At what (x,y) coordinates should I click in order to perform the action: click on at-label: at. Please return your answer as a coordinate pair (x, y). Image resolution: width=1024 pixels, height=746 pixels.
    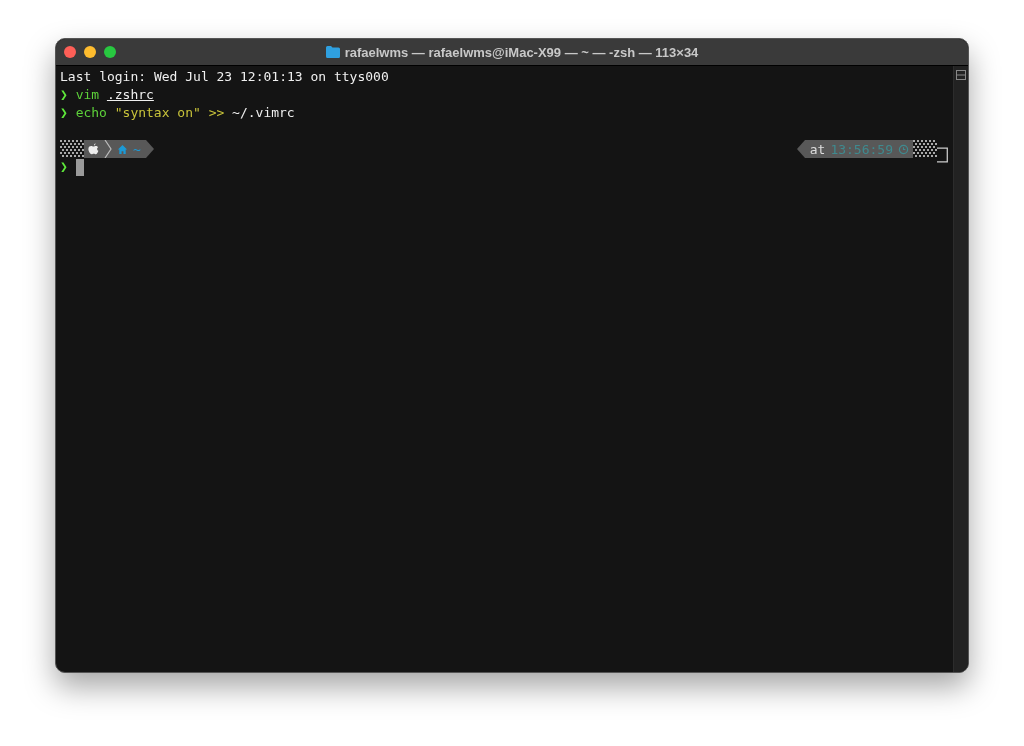
    Looking at the image, I should click on (817, 149).